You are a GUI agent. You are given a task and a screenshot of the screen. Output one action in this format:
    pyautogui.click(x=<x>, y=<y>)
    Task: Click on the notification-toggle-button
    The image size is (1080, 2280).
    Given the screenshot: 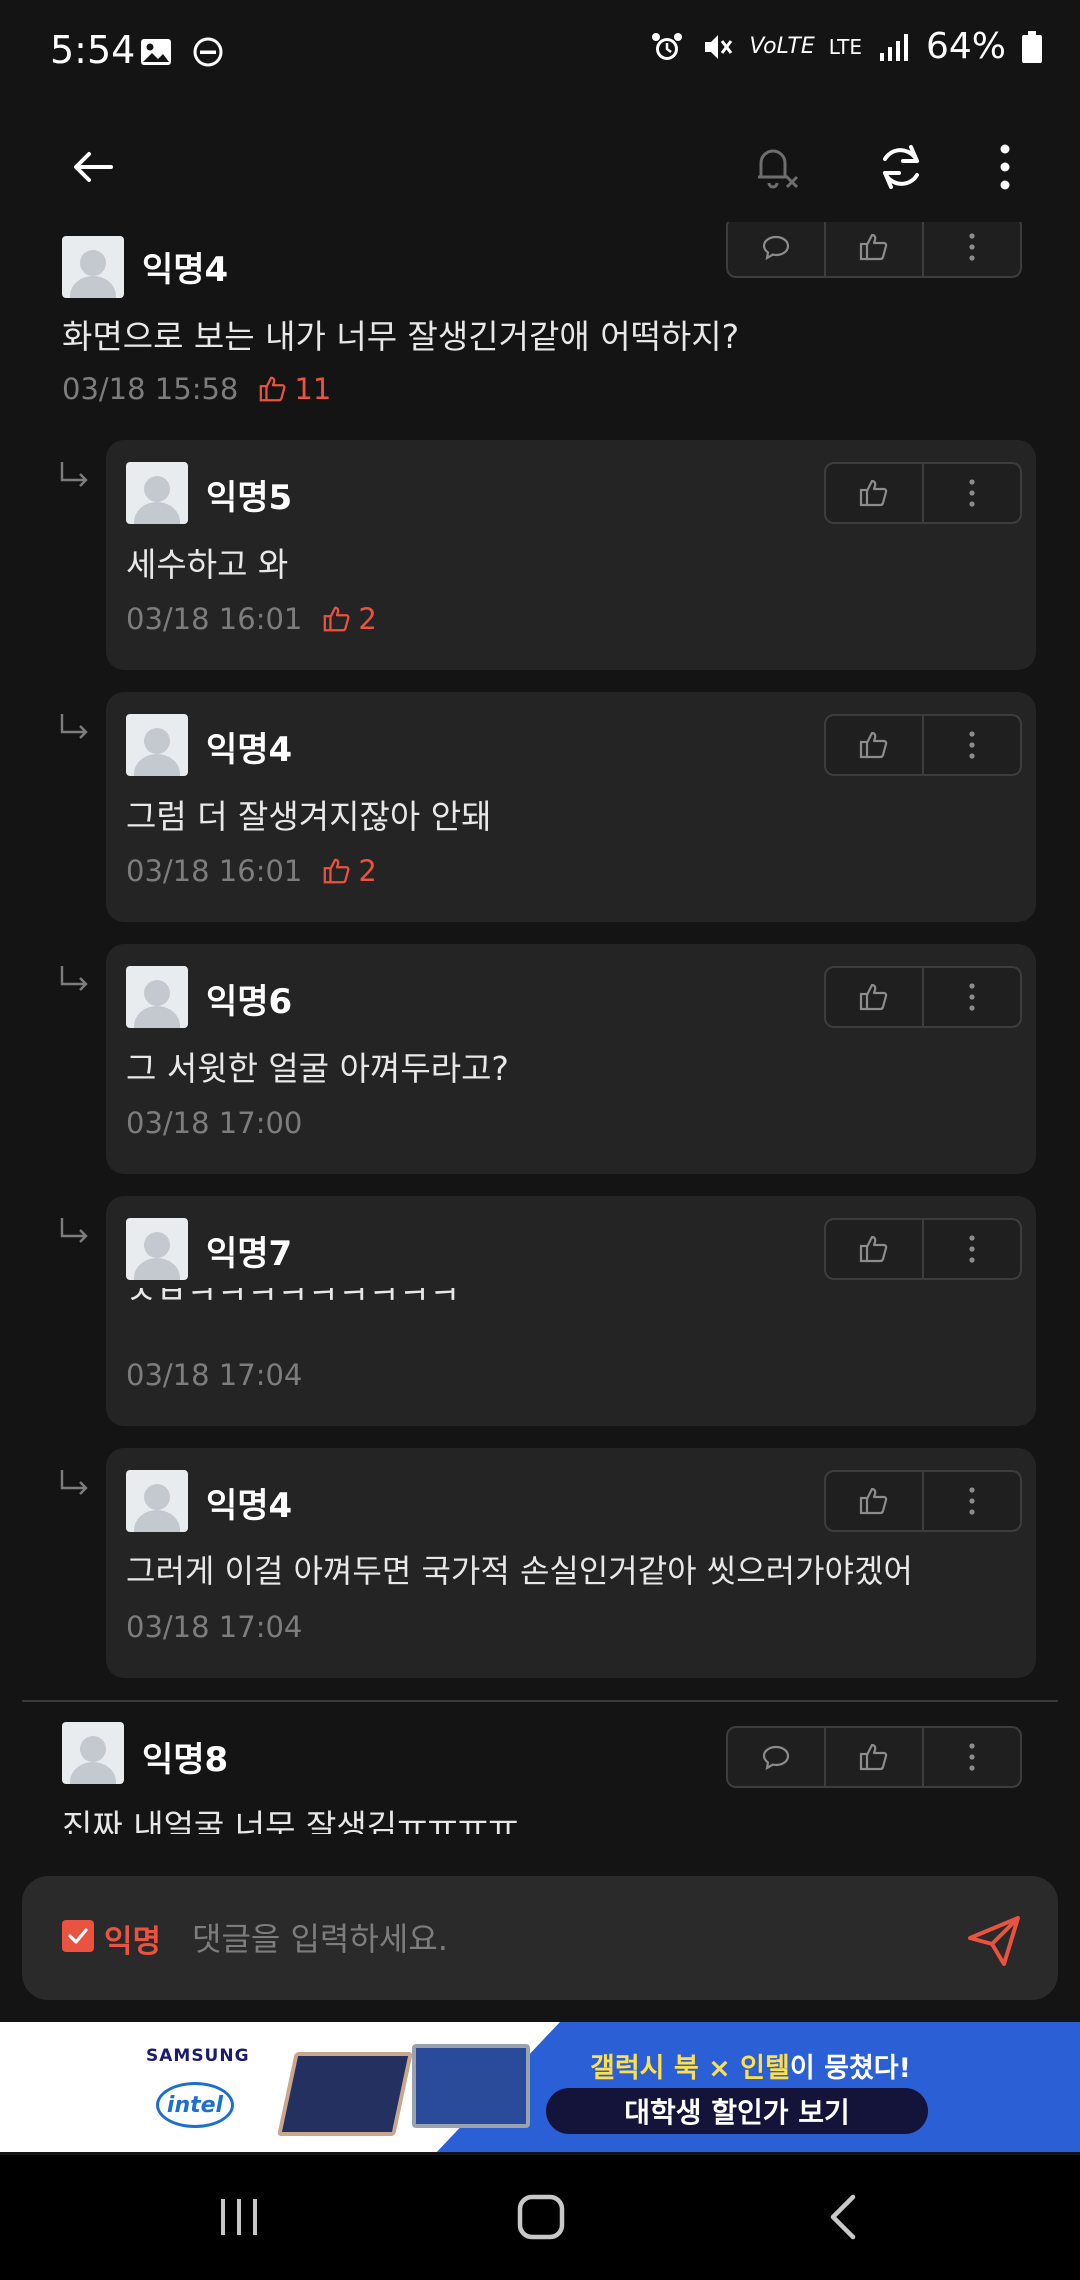 What is the action you would take?
    pyautogui.click(x=775, y=167)
    